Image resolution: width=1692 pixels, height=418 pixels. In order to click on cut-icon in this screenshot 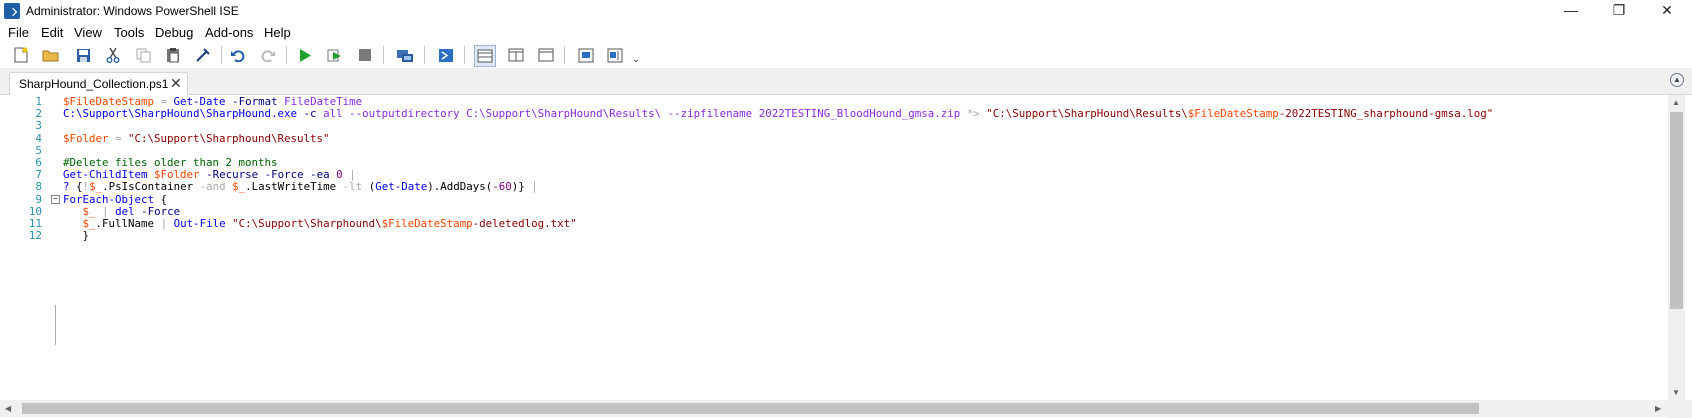, I will do `click(113, 55)`.